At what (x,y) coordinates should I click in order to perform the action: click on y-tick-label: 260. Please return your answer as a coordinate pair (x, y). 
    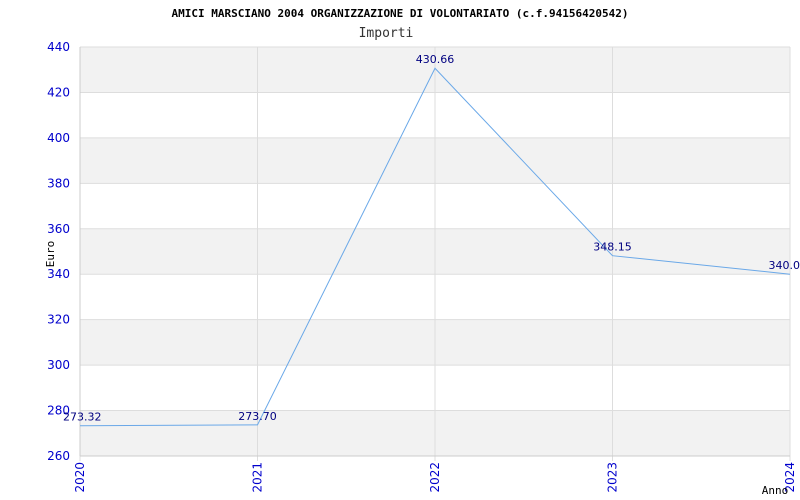
    Looking at the image, I should click on (58, 456).